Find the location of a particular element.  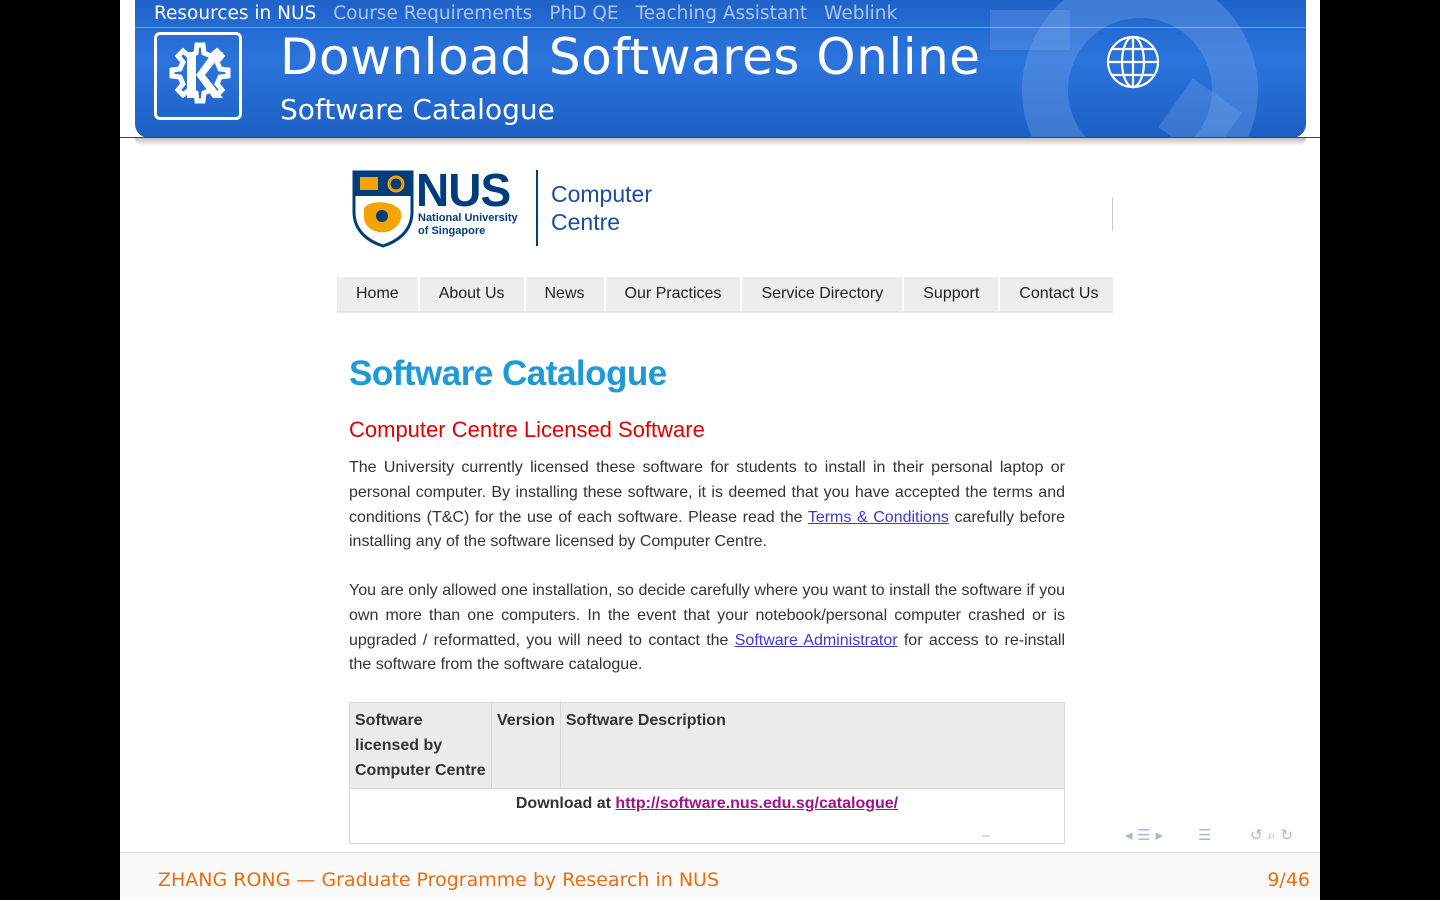

download-label: Download at is located at coordinates (565, 803).